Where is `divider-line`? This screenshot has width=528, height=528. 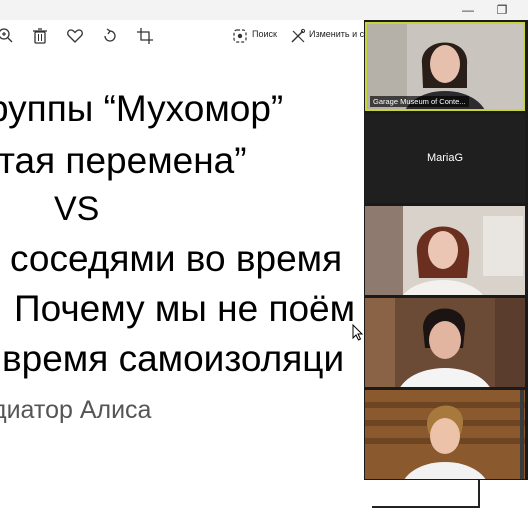 divider-line is located at coordinates (426, 507).